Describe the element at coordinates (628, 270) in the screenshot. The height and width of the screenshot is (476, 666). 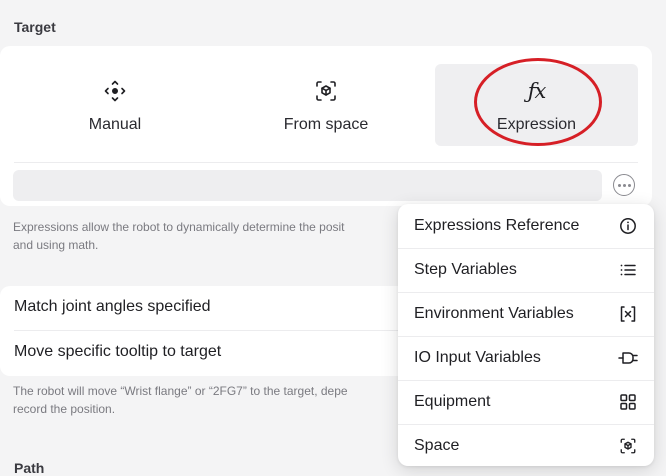
I see `list-icon` at that location.